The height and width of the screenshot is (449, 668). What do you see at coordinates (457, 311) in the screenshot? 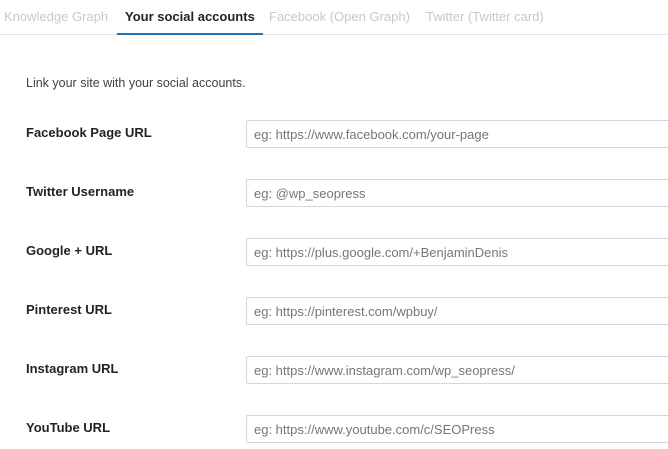
I see `pinterest-url-input` at bounding box center [457, 311].